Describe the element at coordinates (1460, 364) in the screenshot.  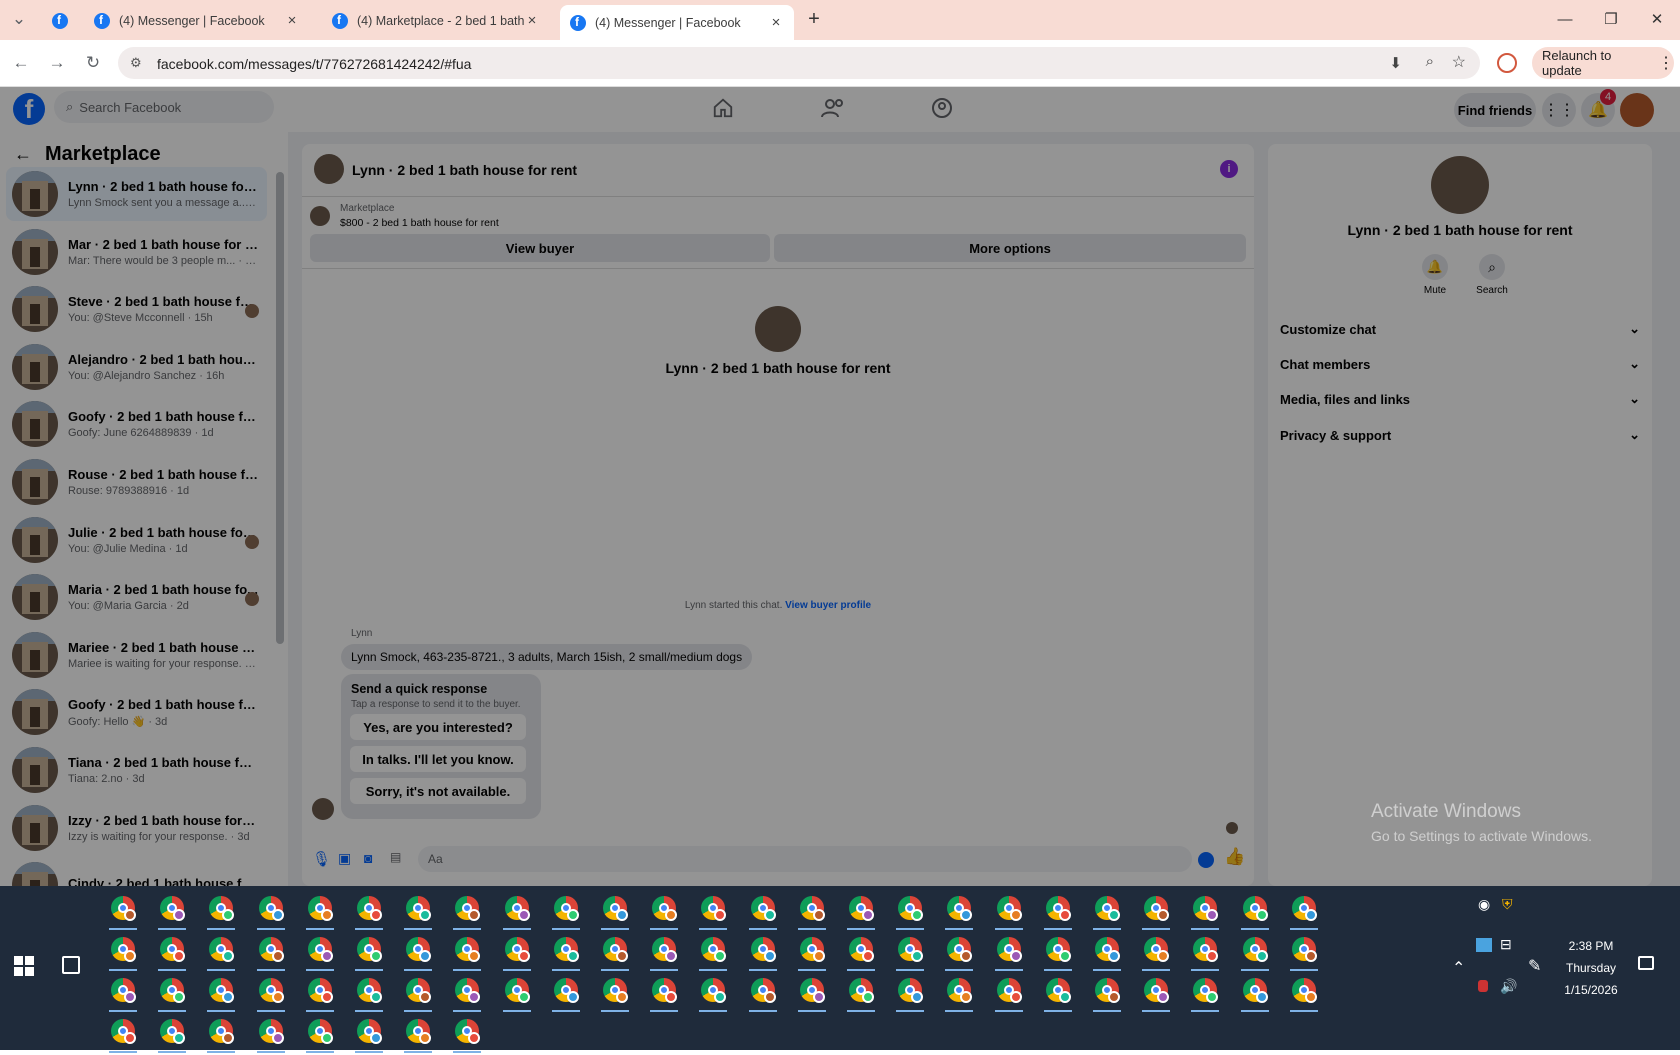
I see `section-chat-members: Chat members ⌄` at that location.